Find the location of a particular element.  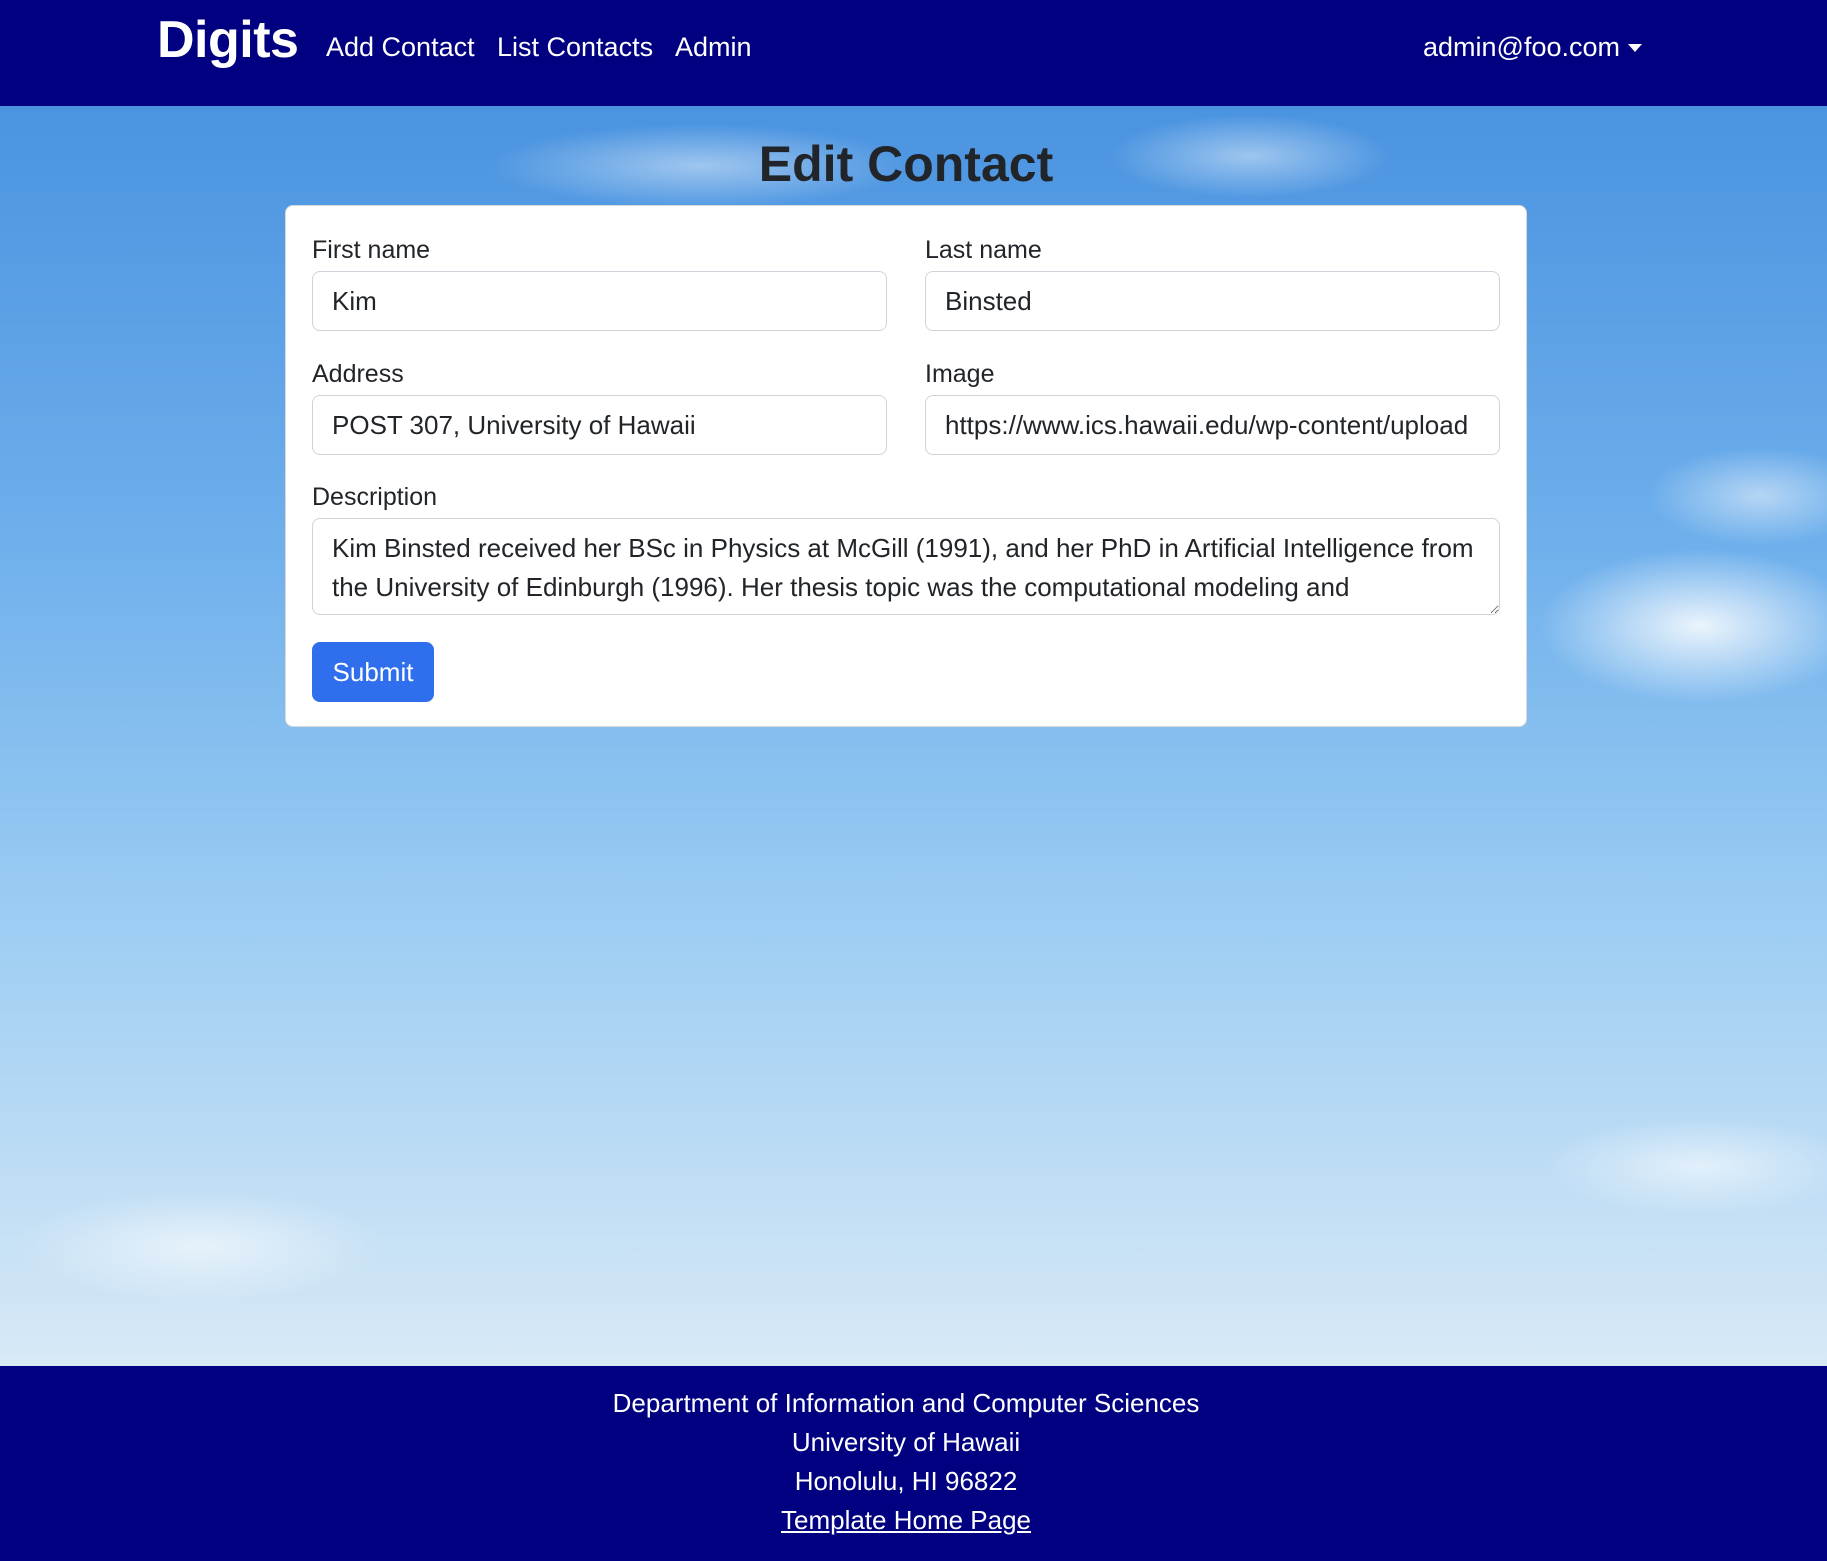

caret-down-icon is located at coordinates (1635, 47).